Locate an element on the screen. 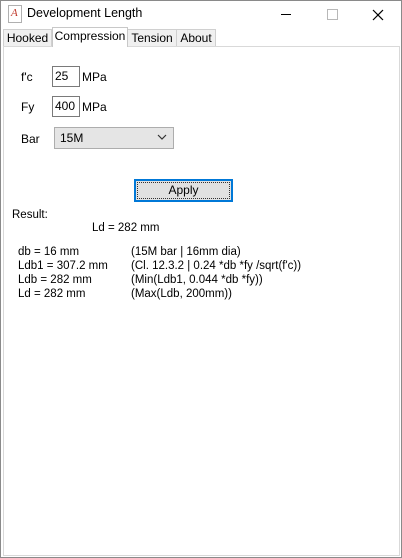  bar-select-value: 15M is located at coordinates (72, 138).